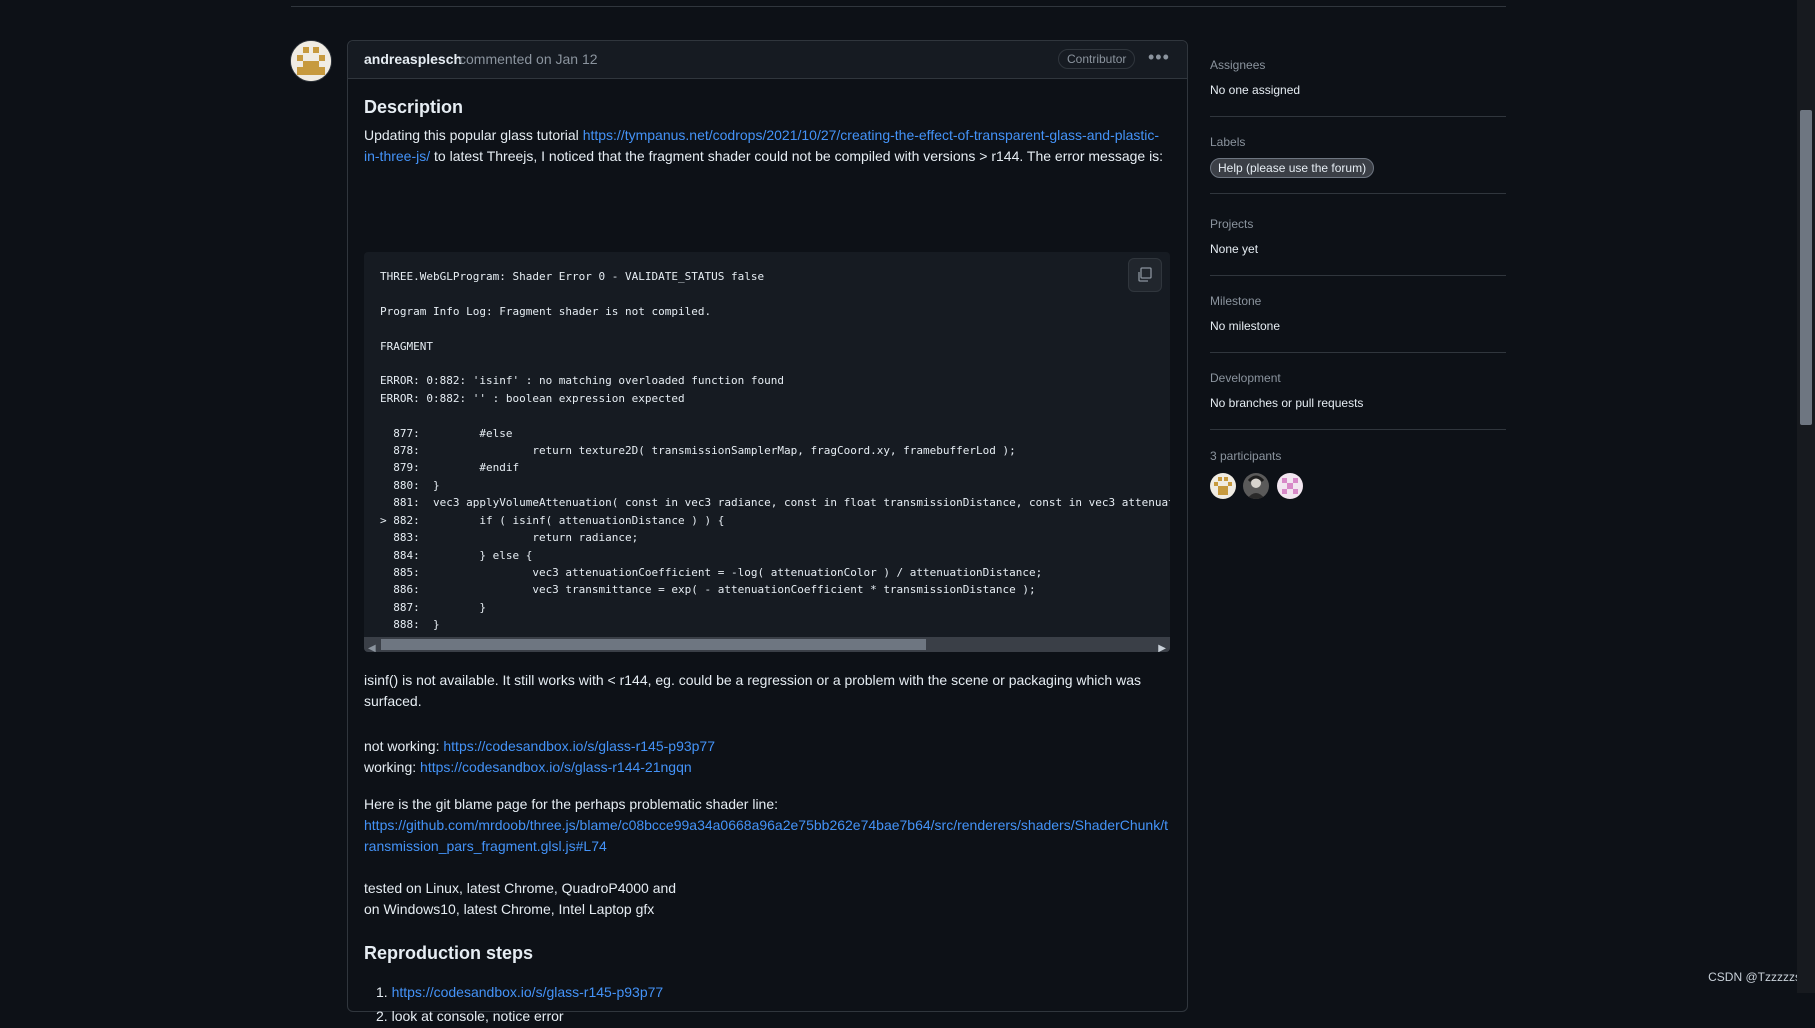  What do you see at coordinates (1358, 236) in the screenshot?
I see `projects-section: Projects None yet` at bounding box center [1358, 236].